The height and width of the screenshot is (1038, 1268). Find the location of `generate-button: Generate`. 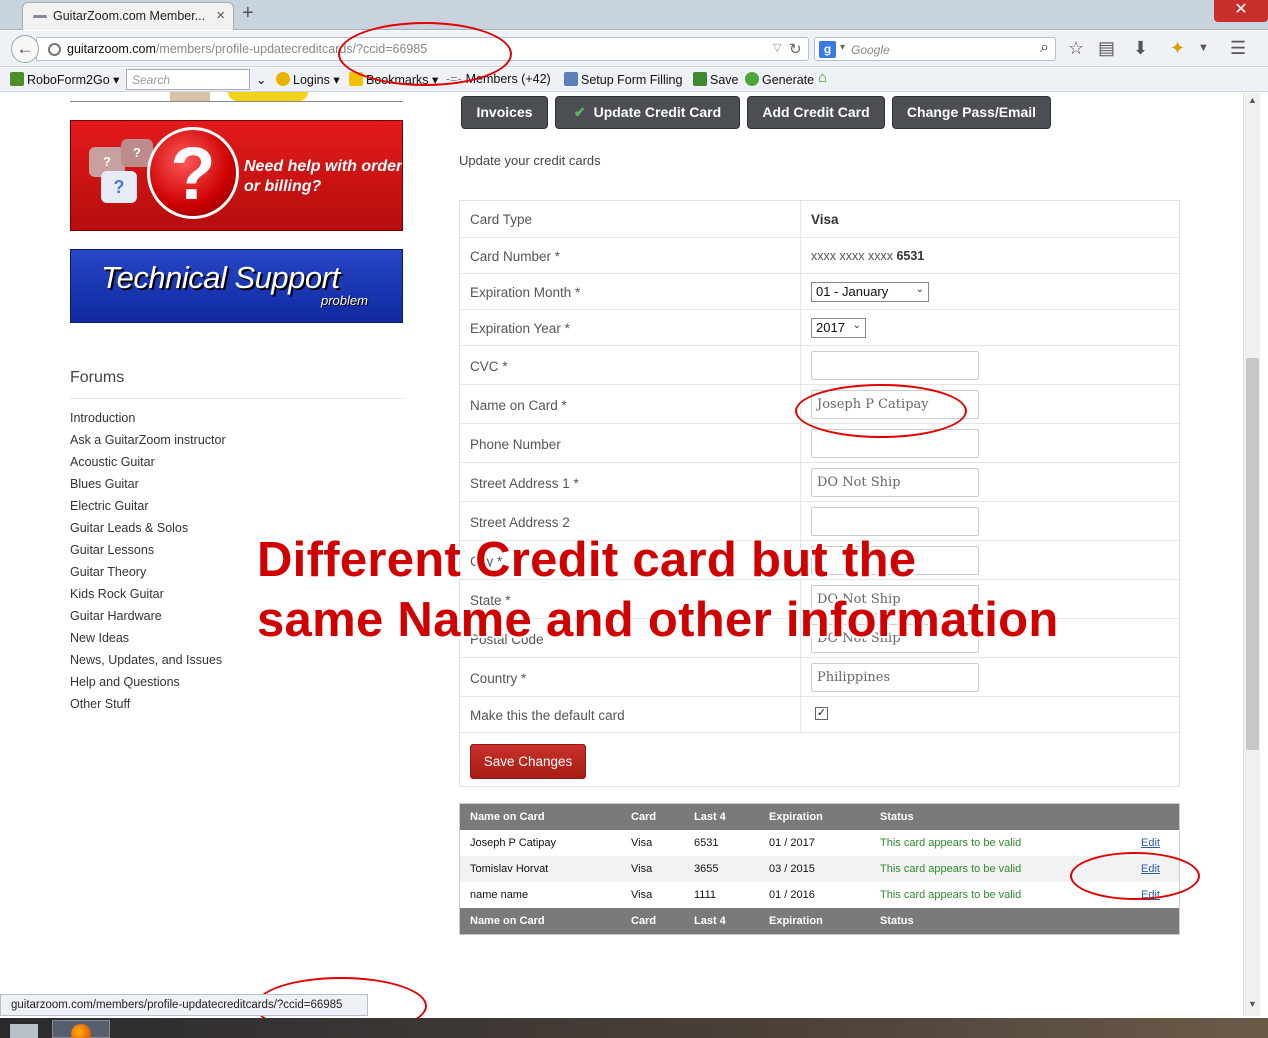

generate-button: Generate is located at coordinates (779, 79).